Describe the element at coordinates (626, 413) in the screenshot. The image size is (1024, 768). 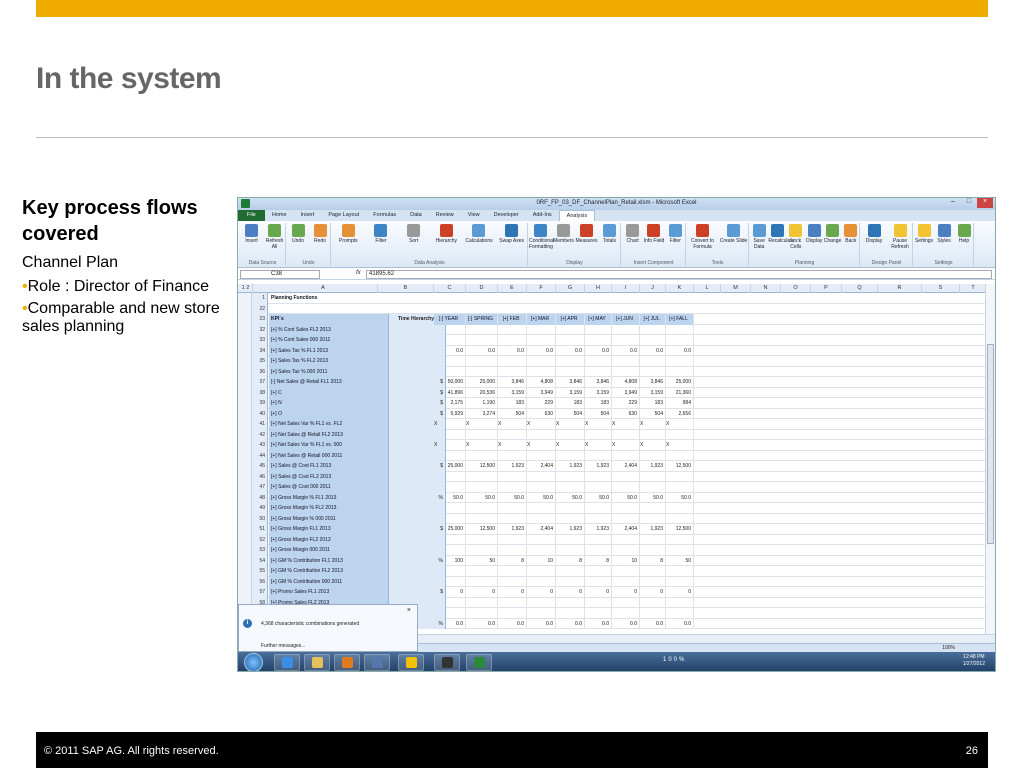
I see `value-cell: 630` at that location.